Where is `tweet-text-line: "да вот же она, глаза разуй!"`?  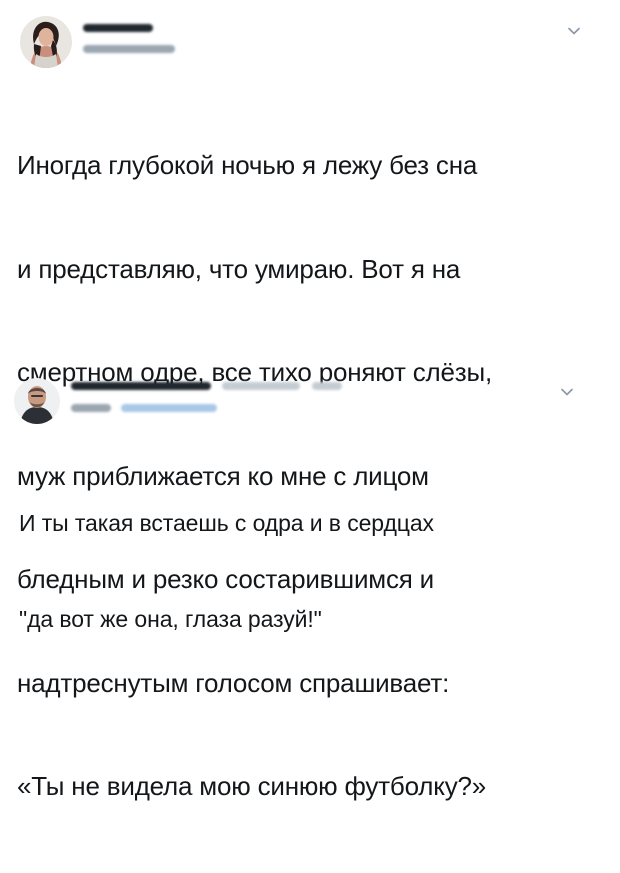 tweet-text-line: "да вот же она, глаза разуй!" is located at coordinates (170, 619).